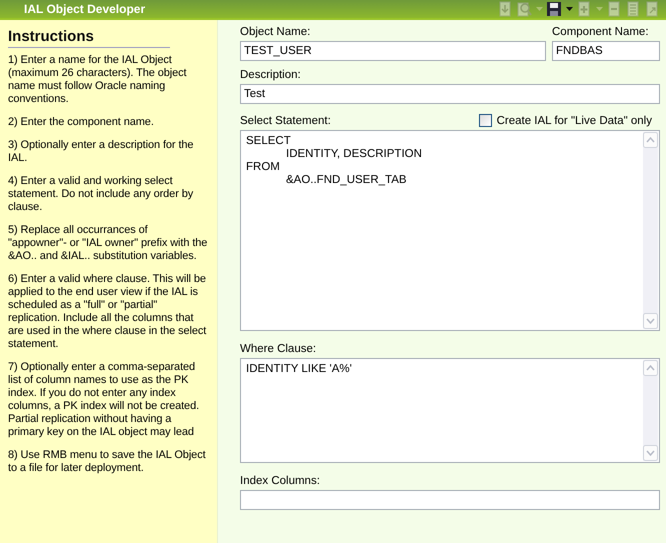 The width and height of the screenshot is (666, 543). What do you see at coordinates (393, 51) in the screenshot?
I see `input-field: TEST_USER` at bounding box center [393, 51].